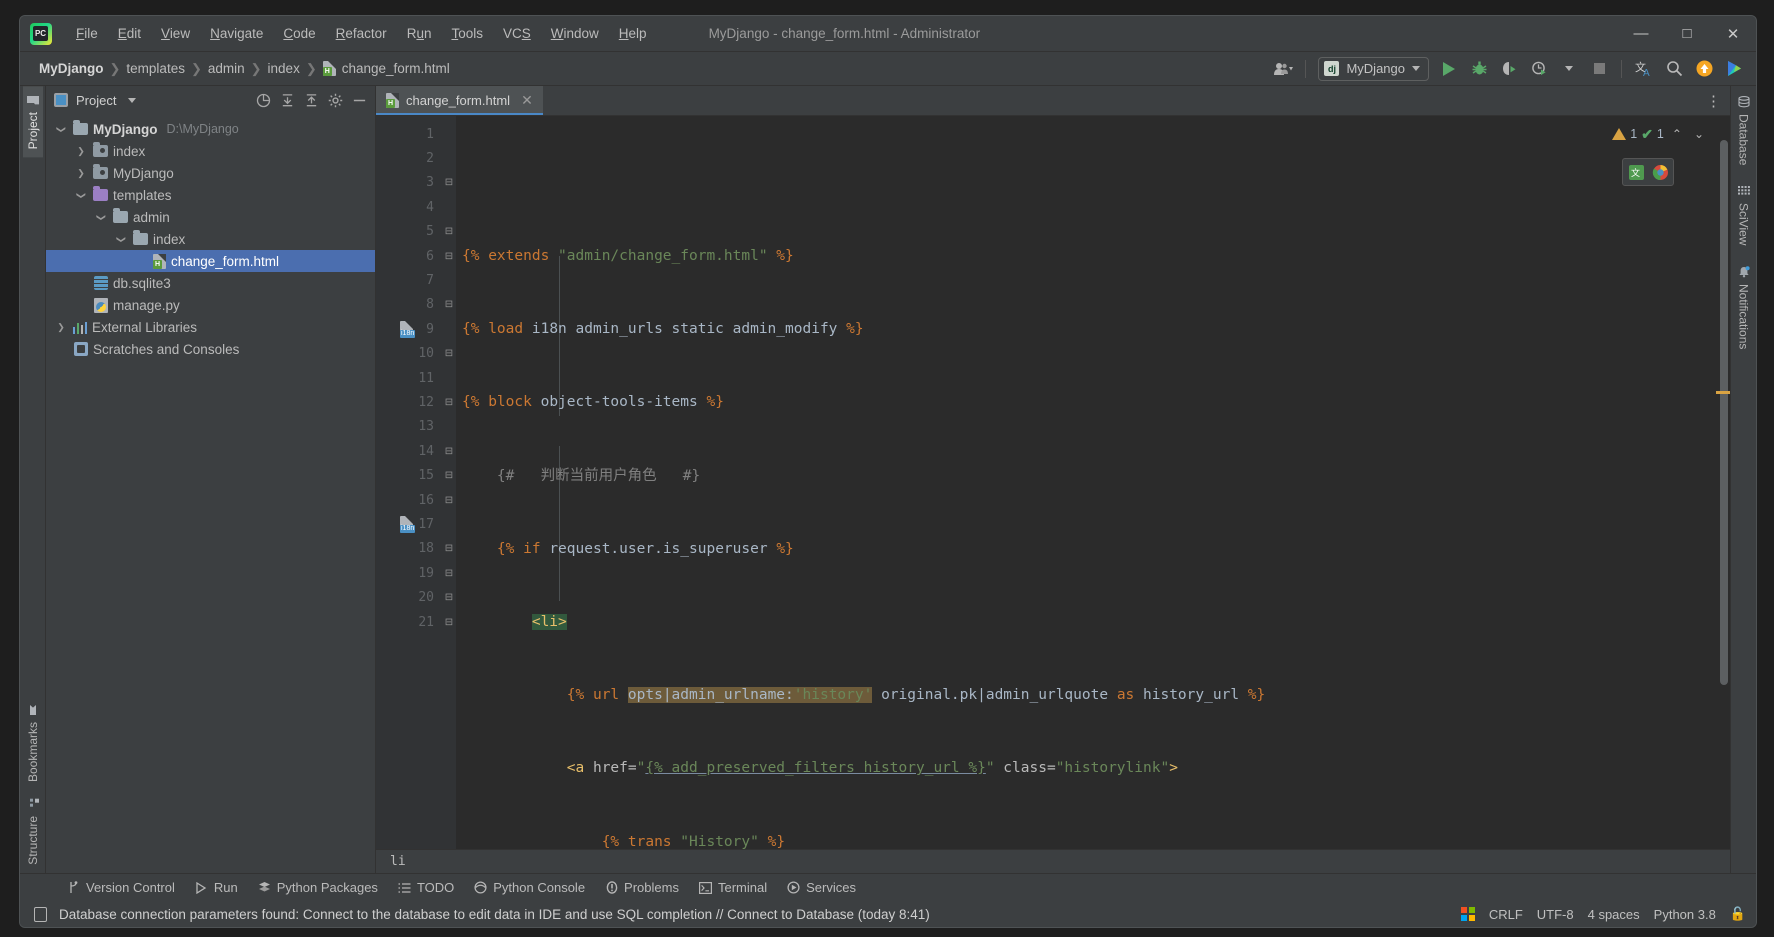 Image resolution: width=1774 pixels, height=937 pixels. I want to click on breadcrumb-item-admin: admin, so click(226, 68).